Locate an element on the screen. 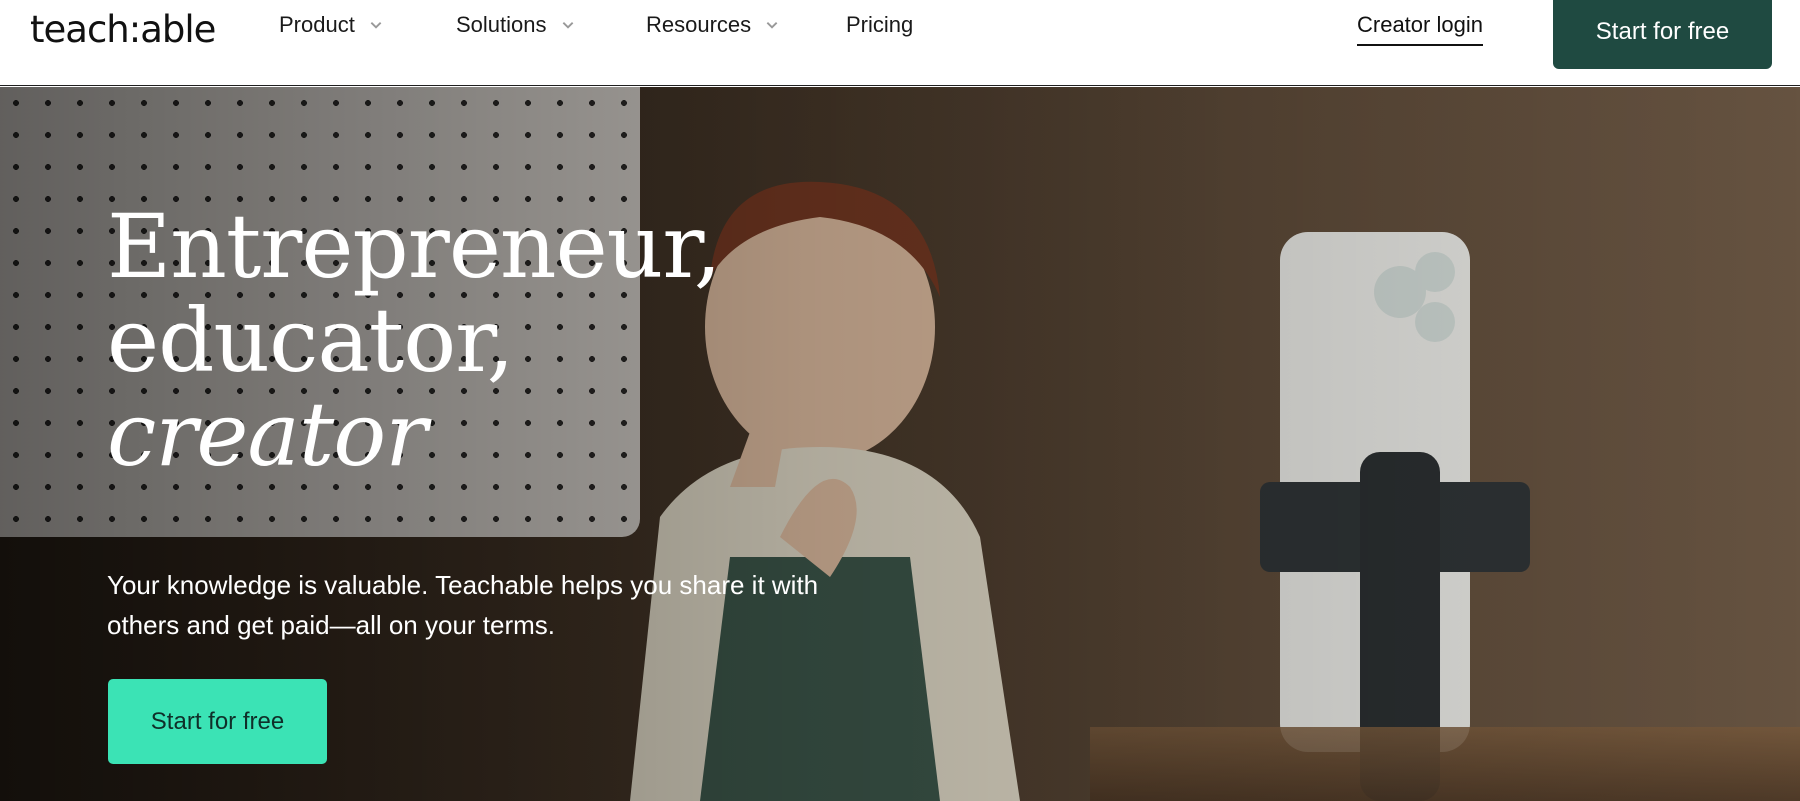 Image resolution: width=1800 pixels, height=801 pixels. nav-item-product: Product is located at coordinates (331, 25).